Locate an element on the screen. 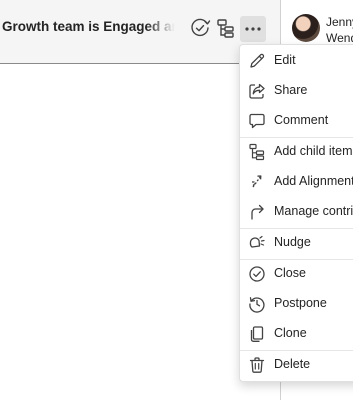 The image size is (353, 400). menu-item-label: Postpone is located at coordinates (300, 303).